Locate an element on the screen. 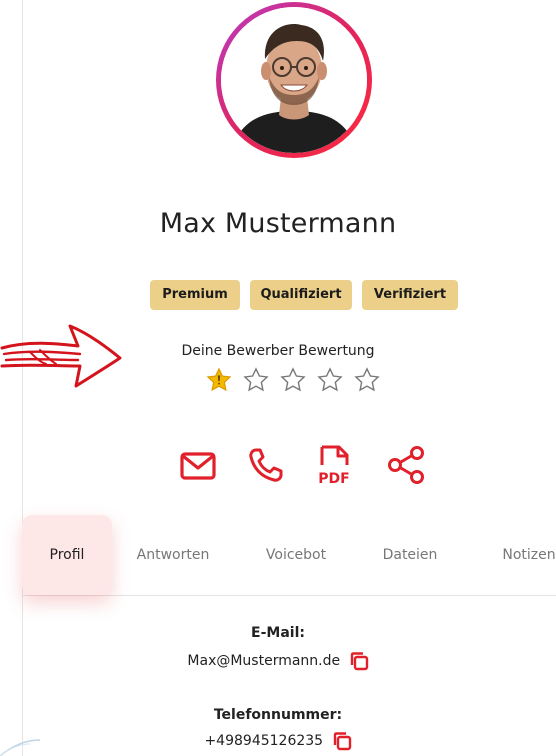 Image resolution: width=556 pixels, height=756 pixels. phone-row: +498945126235 is located at coordinates (278, 741).